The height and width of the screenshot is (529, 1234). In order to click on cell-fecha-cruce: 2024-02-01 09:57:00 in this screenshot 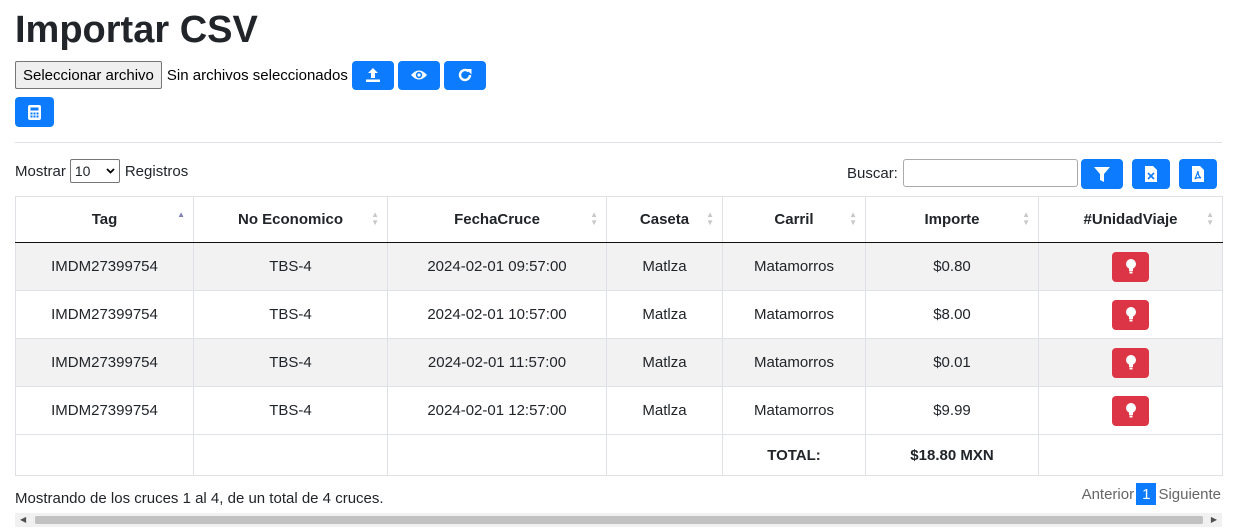, I will do `click(497, 266)`.